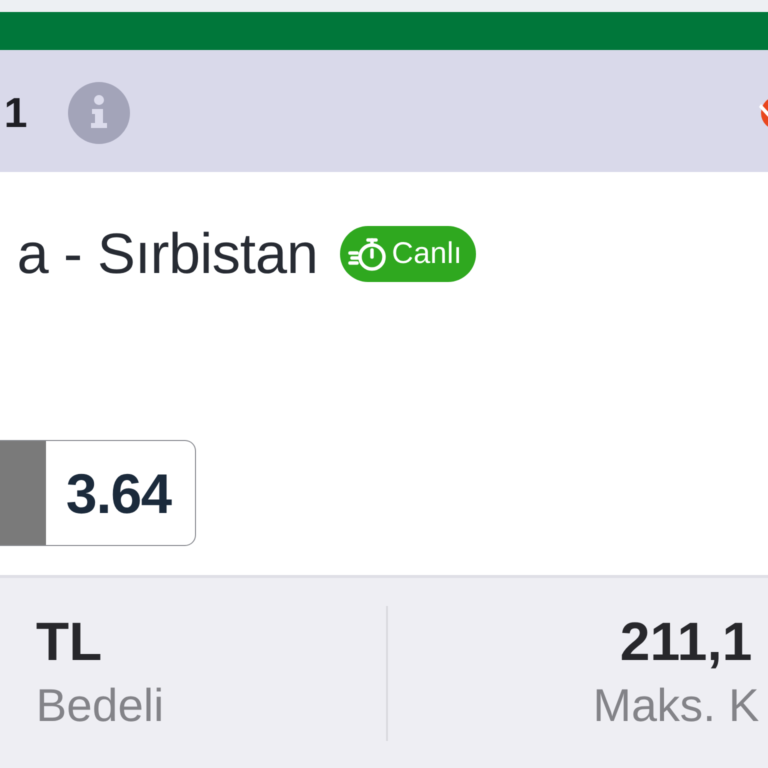 Image resolution: width=768 pixels, height=768 pixels. Describe the element at coordinates (100, 706) in the screenshot. I see `summary-label: Bedeli` at that location.